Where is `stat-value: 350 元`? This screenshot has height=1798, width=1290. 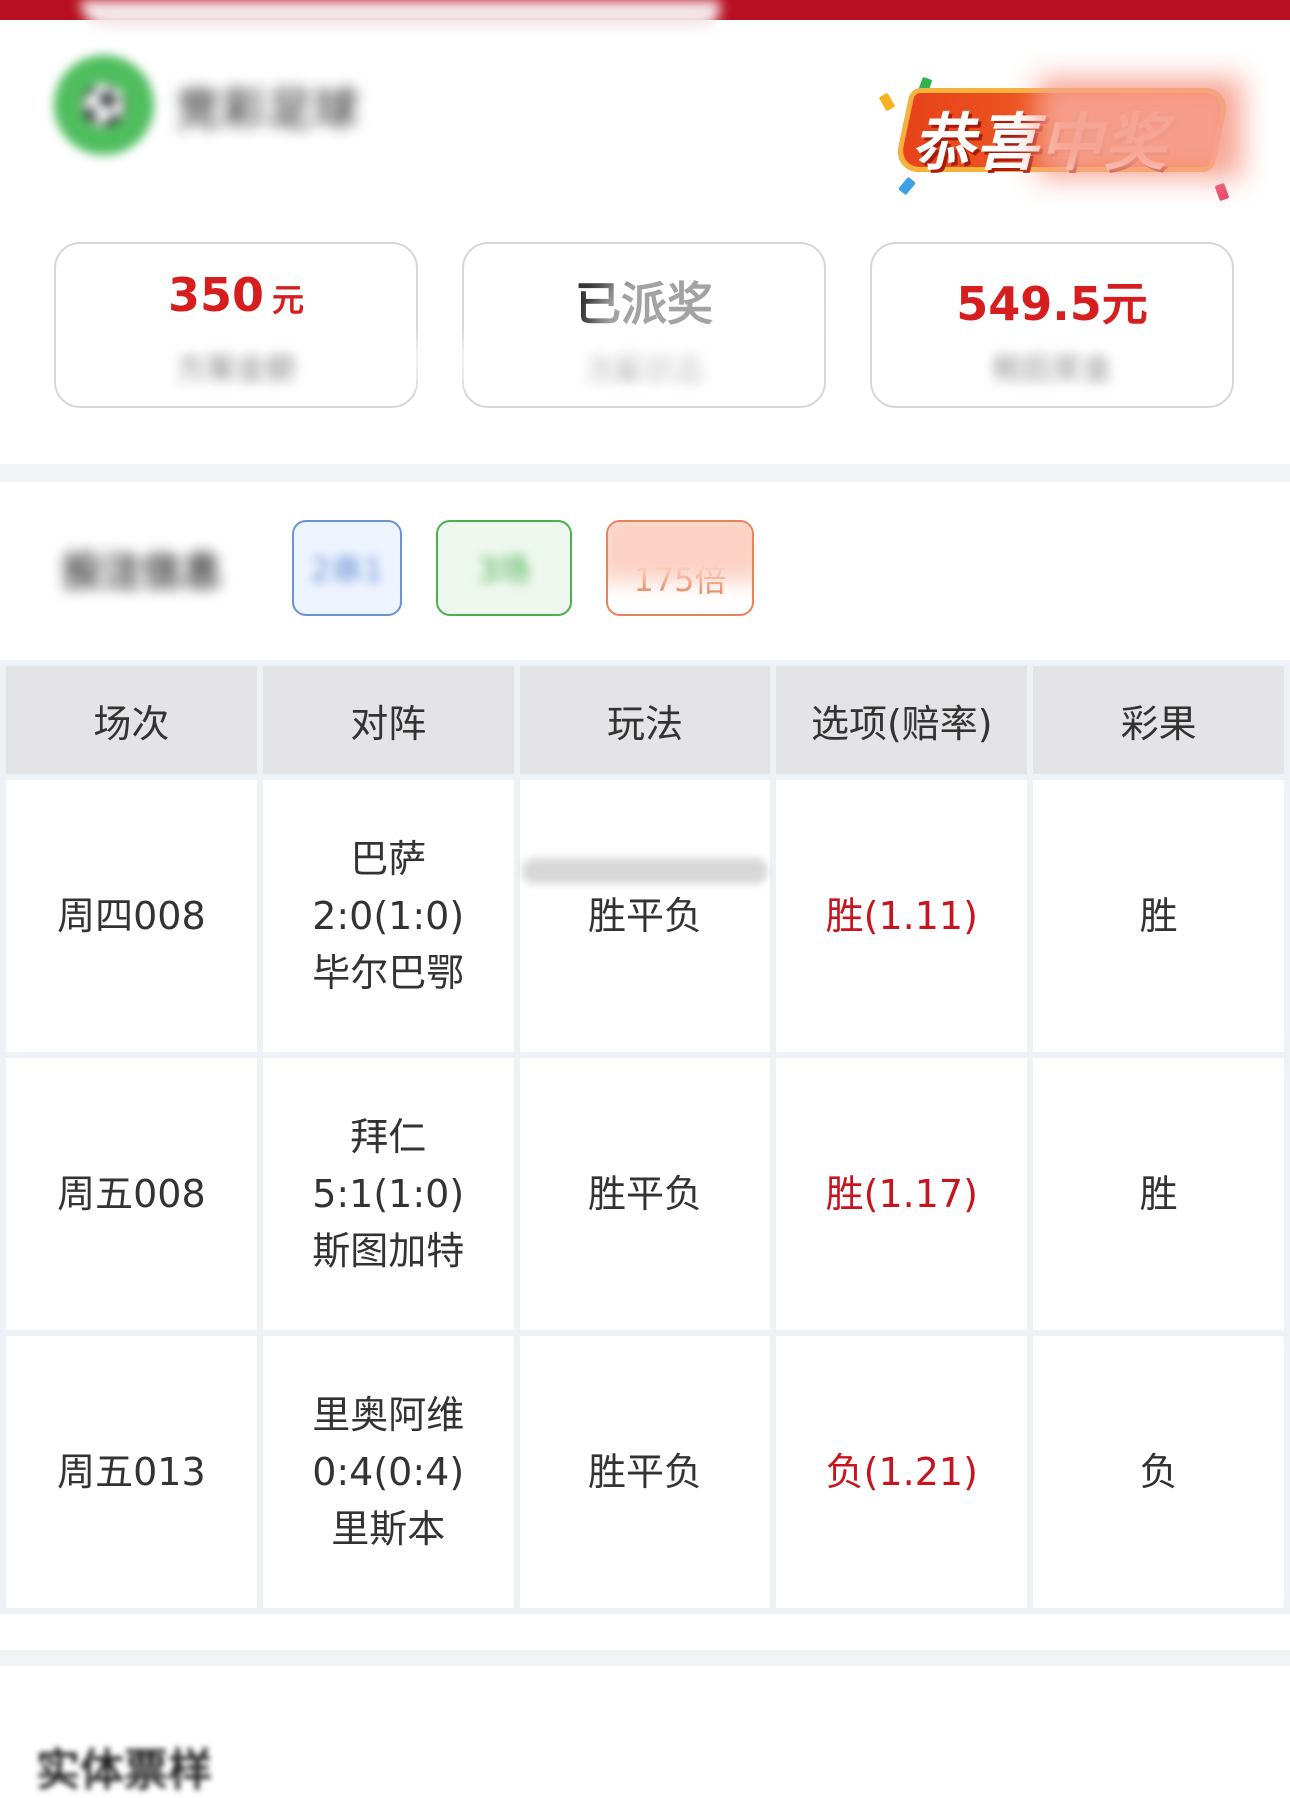
stat-value: 350 元 is located at coordinates (236, 295).